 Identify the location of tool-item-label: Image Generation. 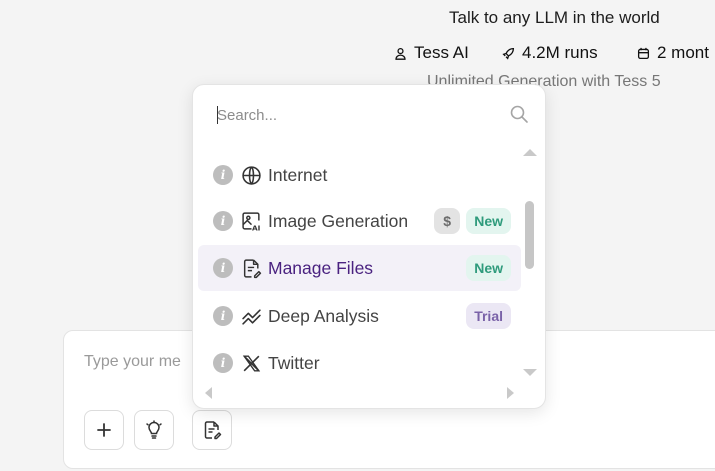
(338, 220).